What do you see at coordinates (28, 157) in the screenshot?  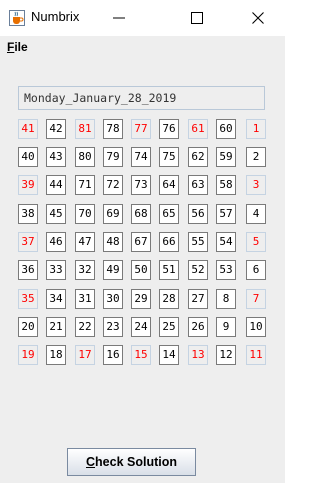 I see `number-input-cell: 40` at bounding box center [28, 157].